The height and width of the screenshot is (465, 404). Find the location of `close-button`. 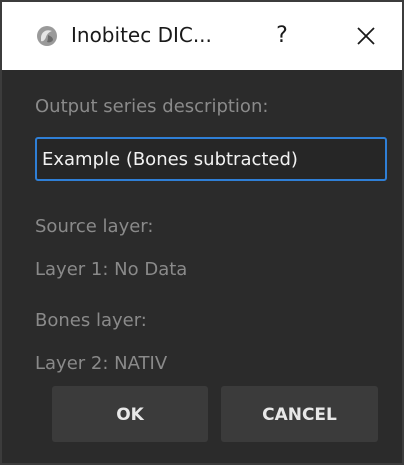

close-button is located at coordinates (366, 36).